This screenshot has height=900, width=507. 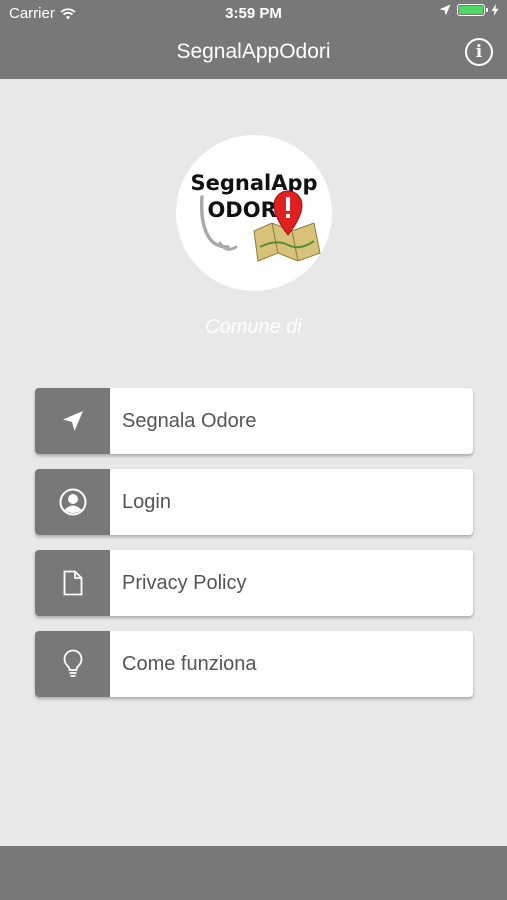 I want to click on login-label: Login, so click(x=146, y=501).